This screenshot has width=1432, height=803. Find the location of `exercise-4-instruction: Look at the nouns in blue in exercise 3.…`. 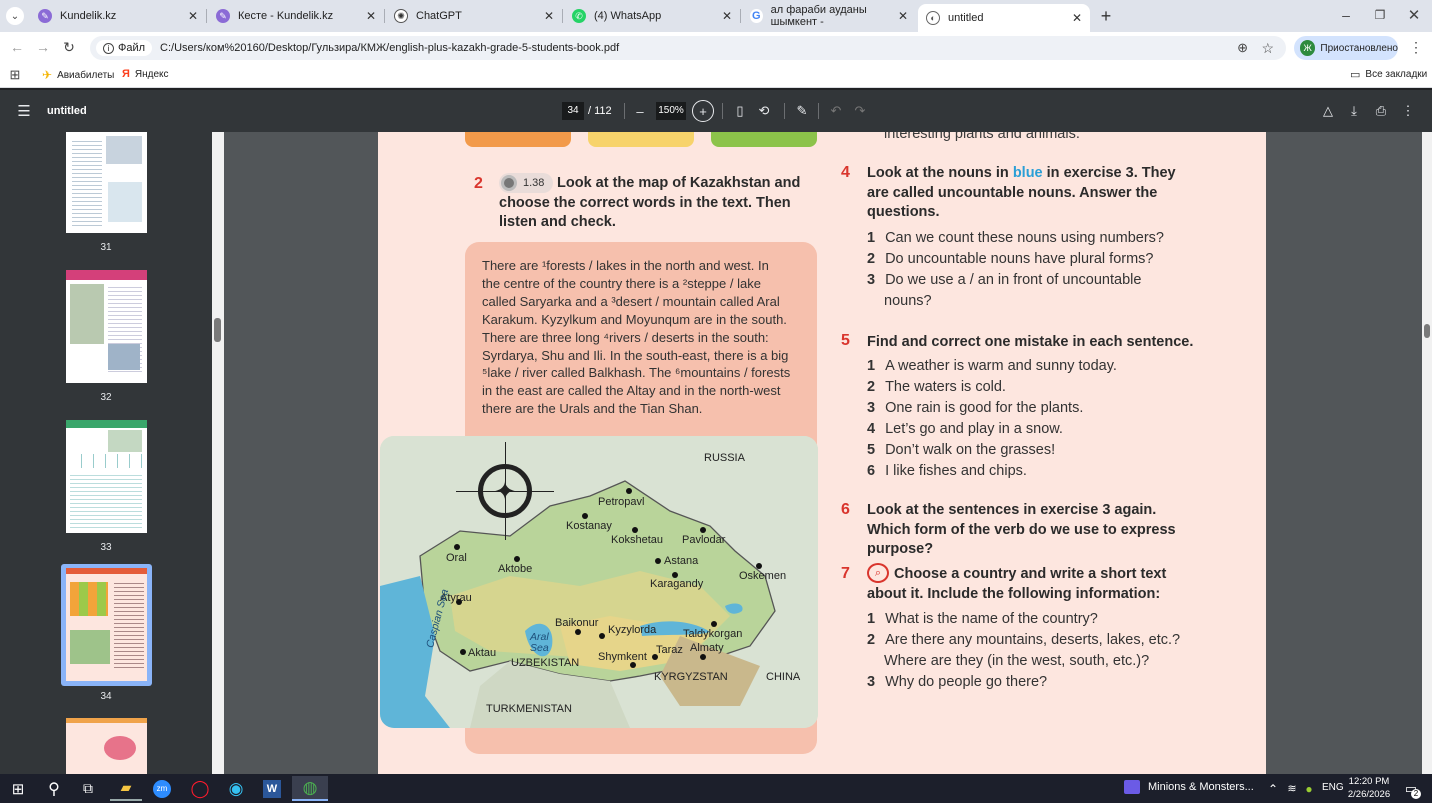

exercise-4-instruction: Look at the nouns in blue in exercise 3.… is located at coordinates (1022, 193).